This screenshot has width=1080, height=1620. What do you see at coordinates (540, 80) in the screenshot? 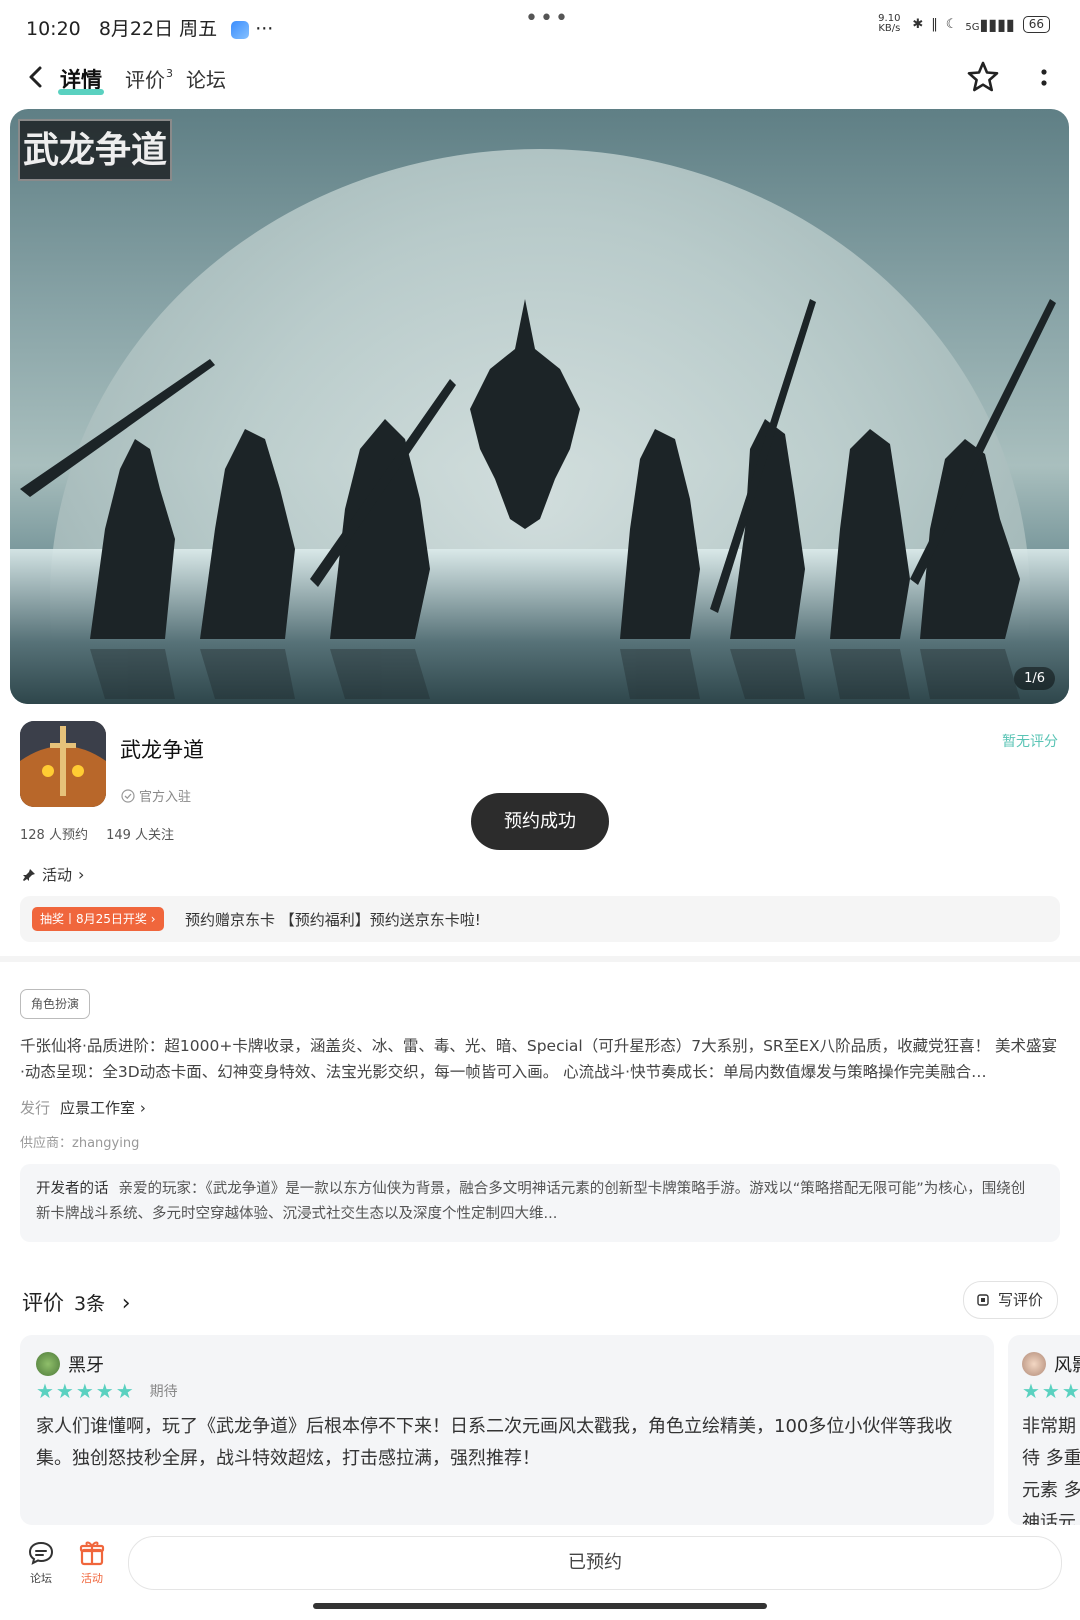
I see `top-nav: 详情 评价3 论坛` at bounding box center [540, 80].